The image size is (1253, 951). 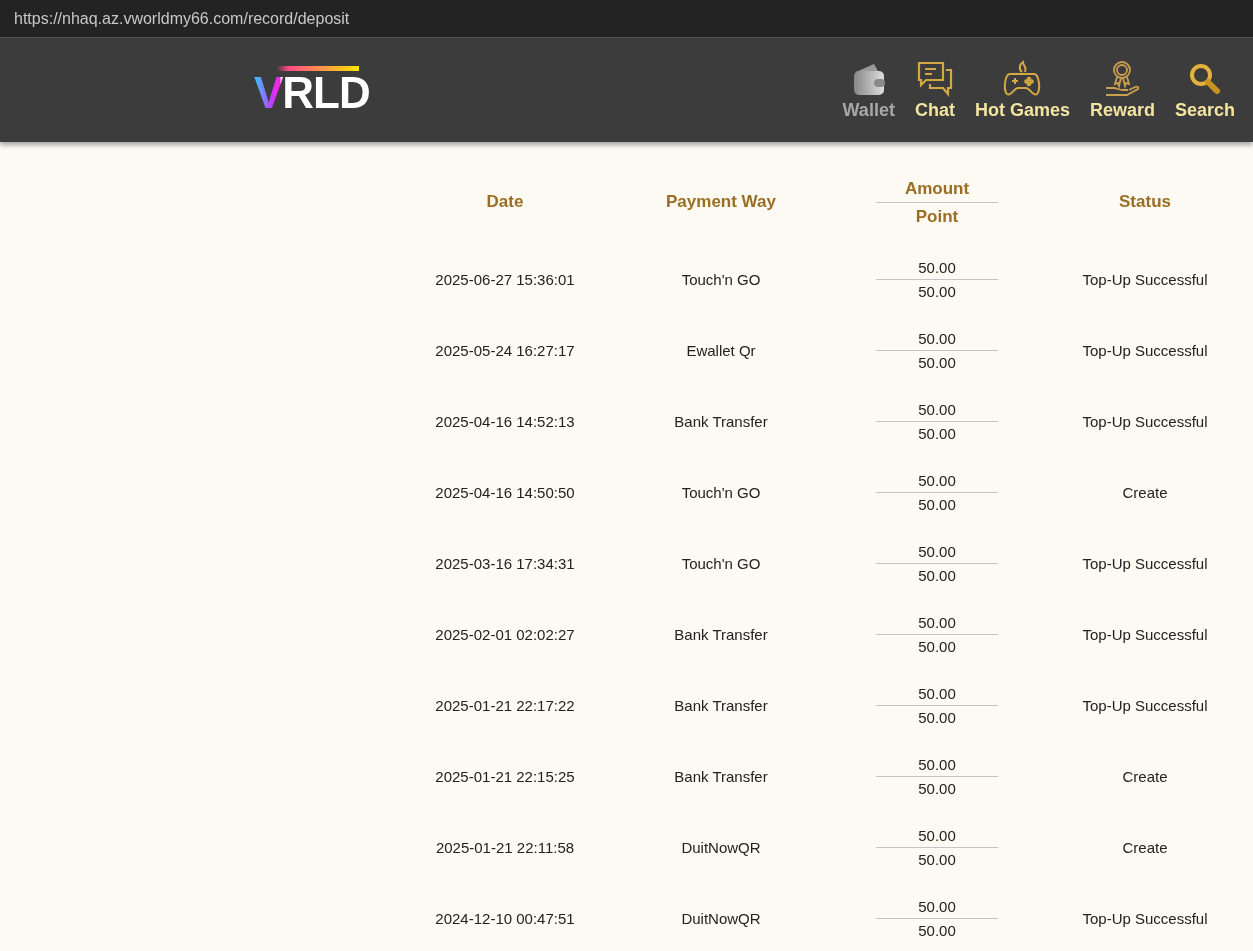 I want to click on nav-item: Chat, so click(x=934, y=90).